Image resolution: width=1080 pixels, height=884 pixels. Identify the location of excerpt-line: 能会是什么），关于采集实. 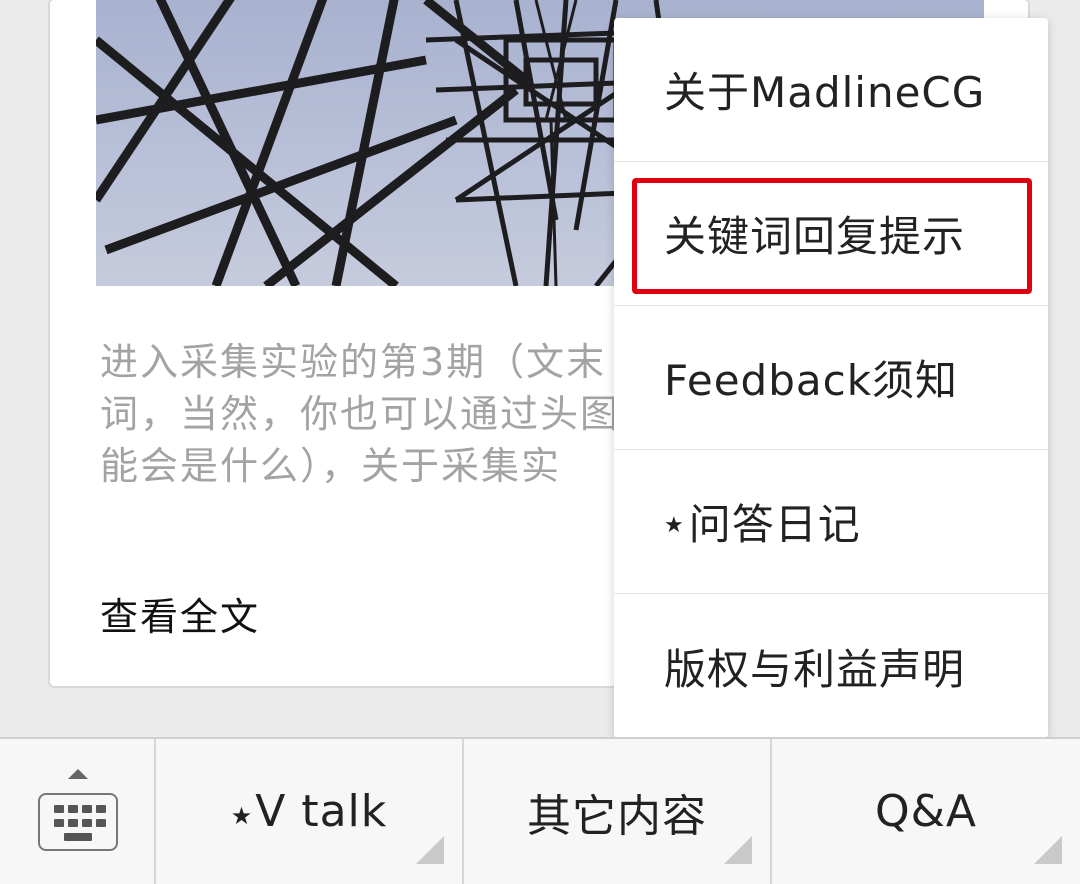
(331, 466).